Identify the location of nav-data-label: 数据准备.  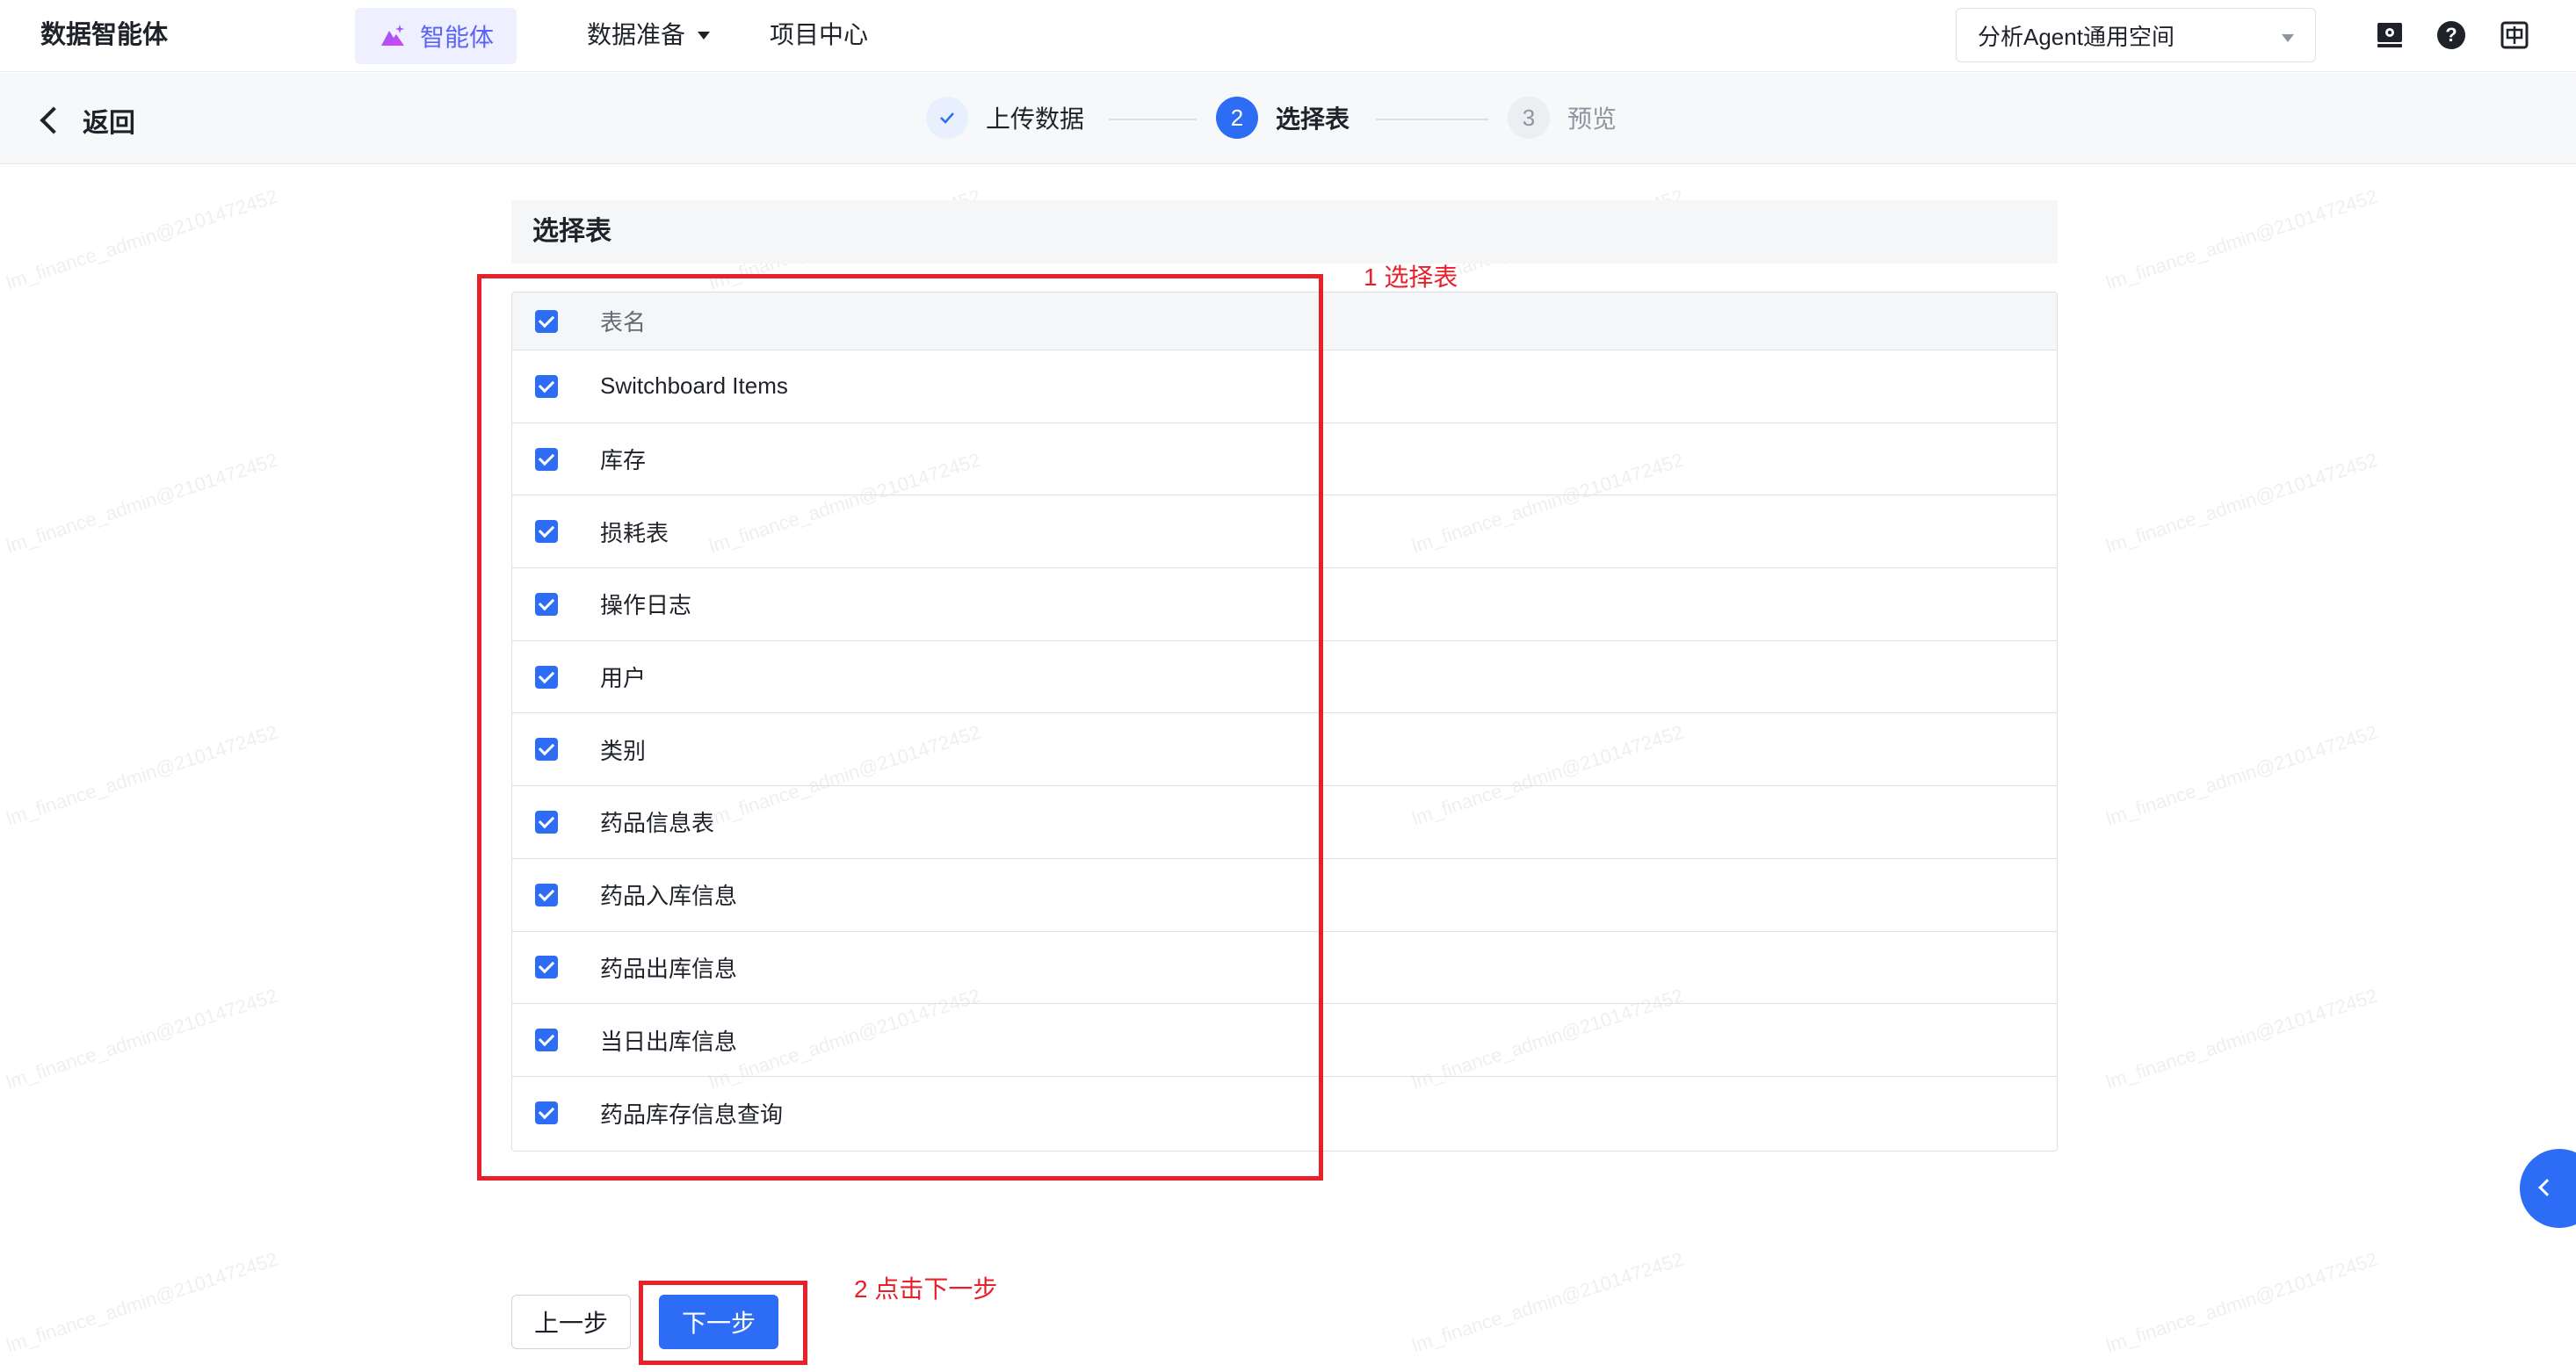
(636, 34).